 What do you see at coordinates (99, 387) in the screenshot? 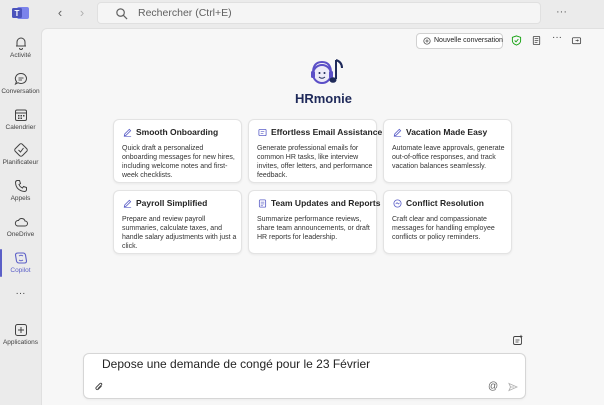
I see `attach-icon` at bounding box center [99, 387].